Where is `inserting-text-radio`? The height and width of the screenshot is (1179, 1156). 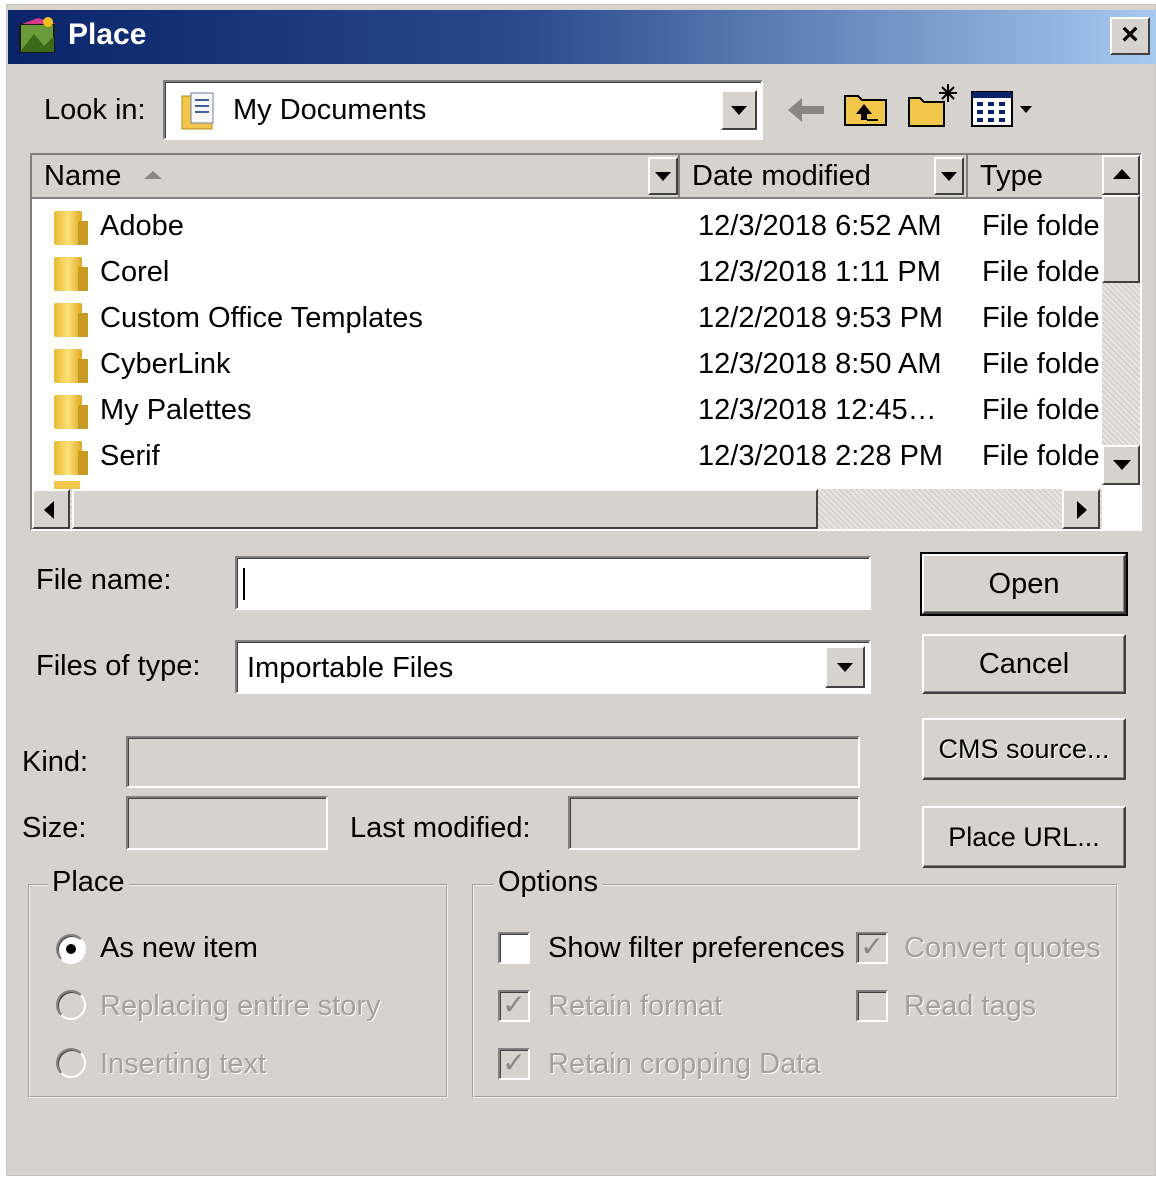 inserting-text-radio is located at coordinates (71, 1063).